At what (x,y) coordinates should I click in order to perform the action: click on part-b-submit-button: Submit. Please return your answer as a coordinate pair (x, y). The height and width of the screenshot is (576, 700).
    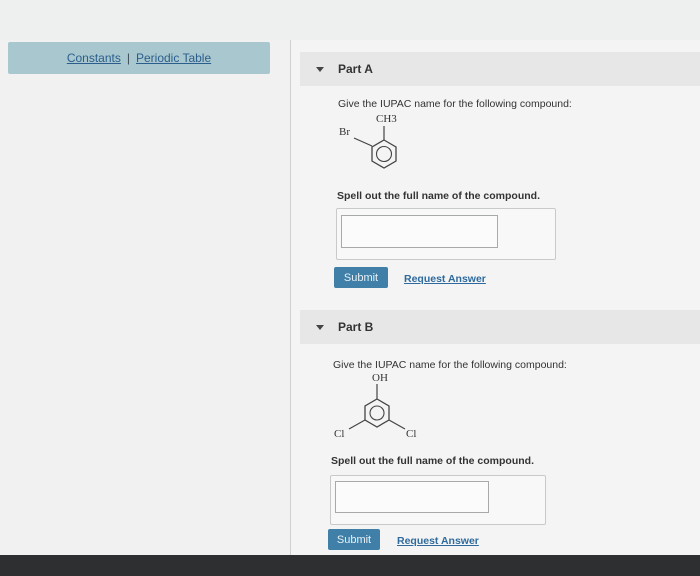
    Looking at the image, I should click on (354, 539).